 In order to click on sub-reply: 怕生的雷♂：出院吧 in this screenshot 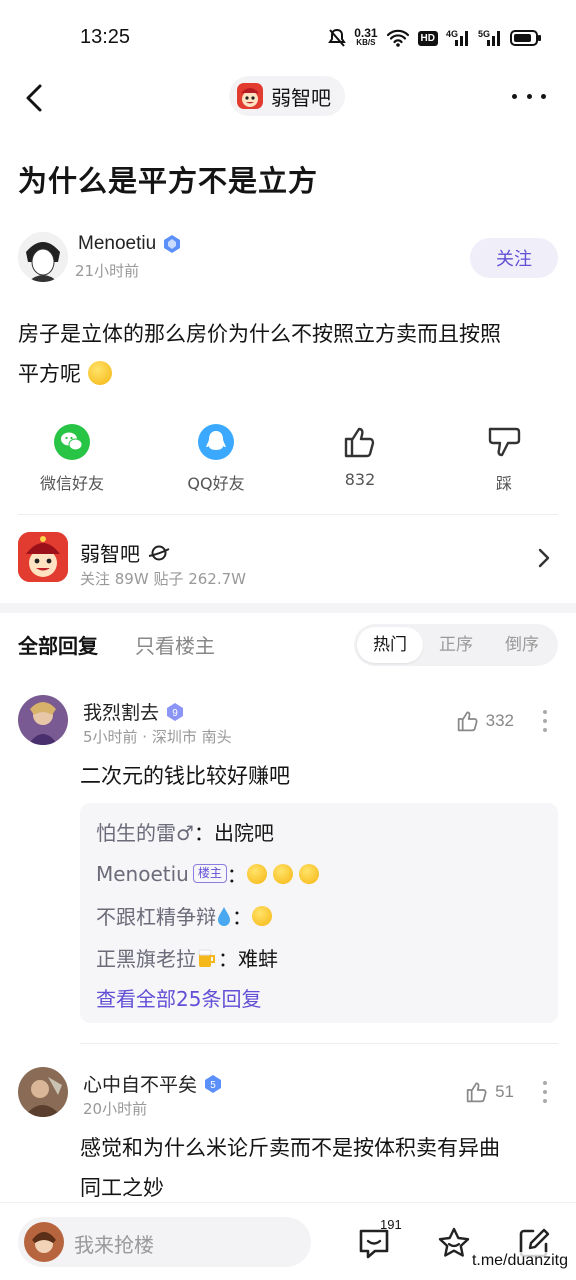, I will do `click(185, 831)`.